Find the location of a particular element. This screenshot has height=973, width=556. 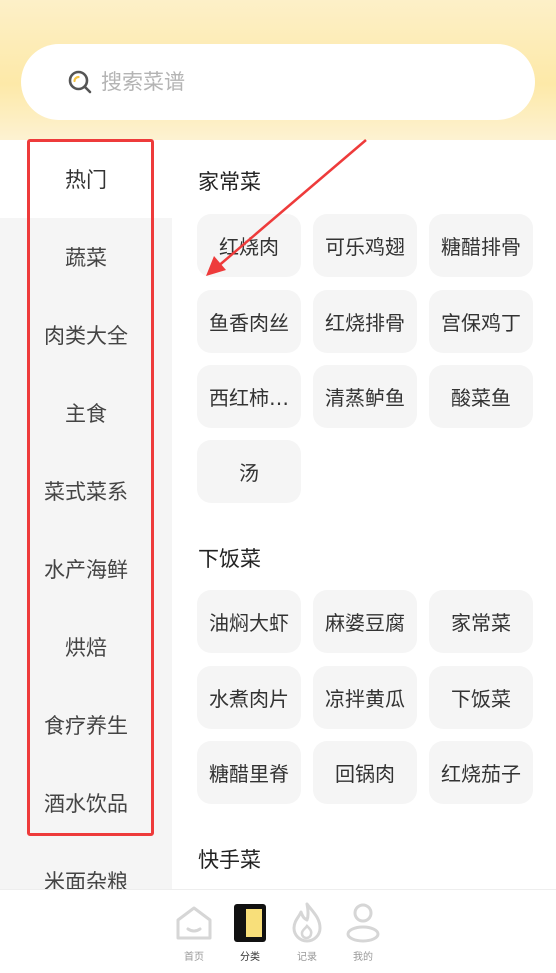

tab-label: 记录 is located at coordinates (307, 957).